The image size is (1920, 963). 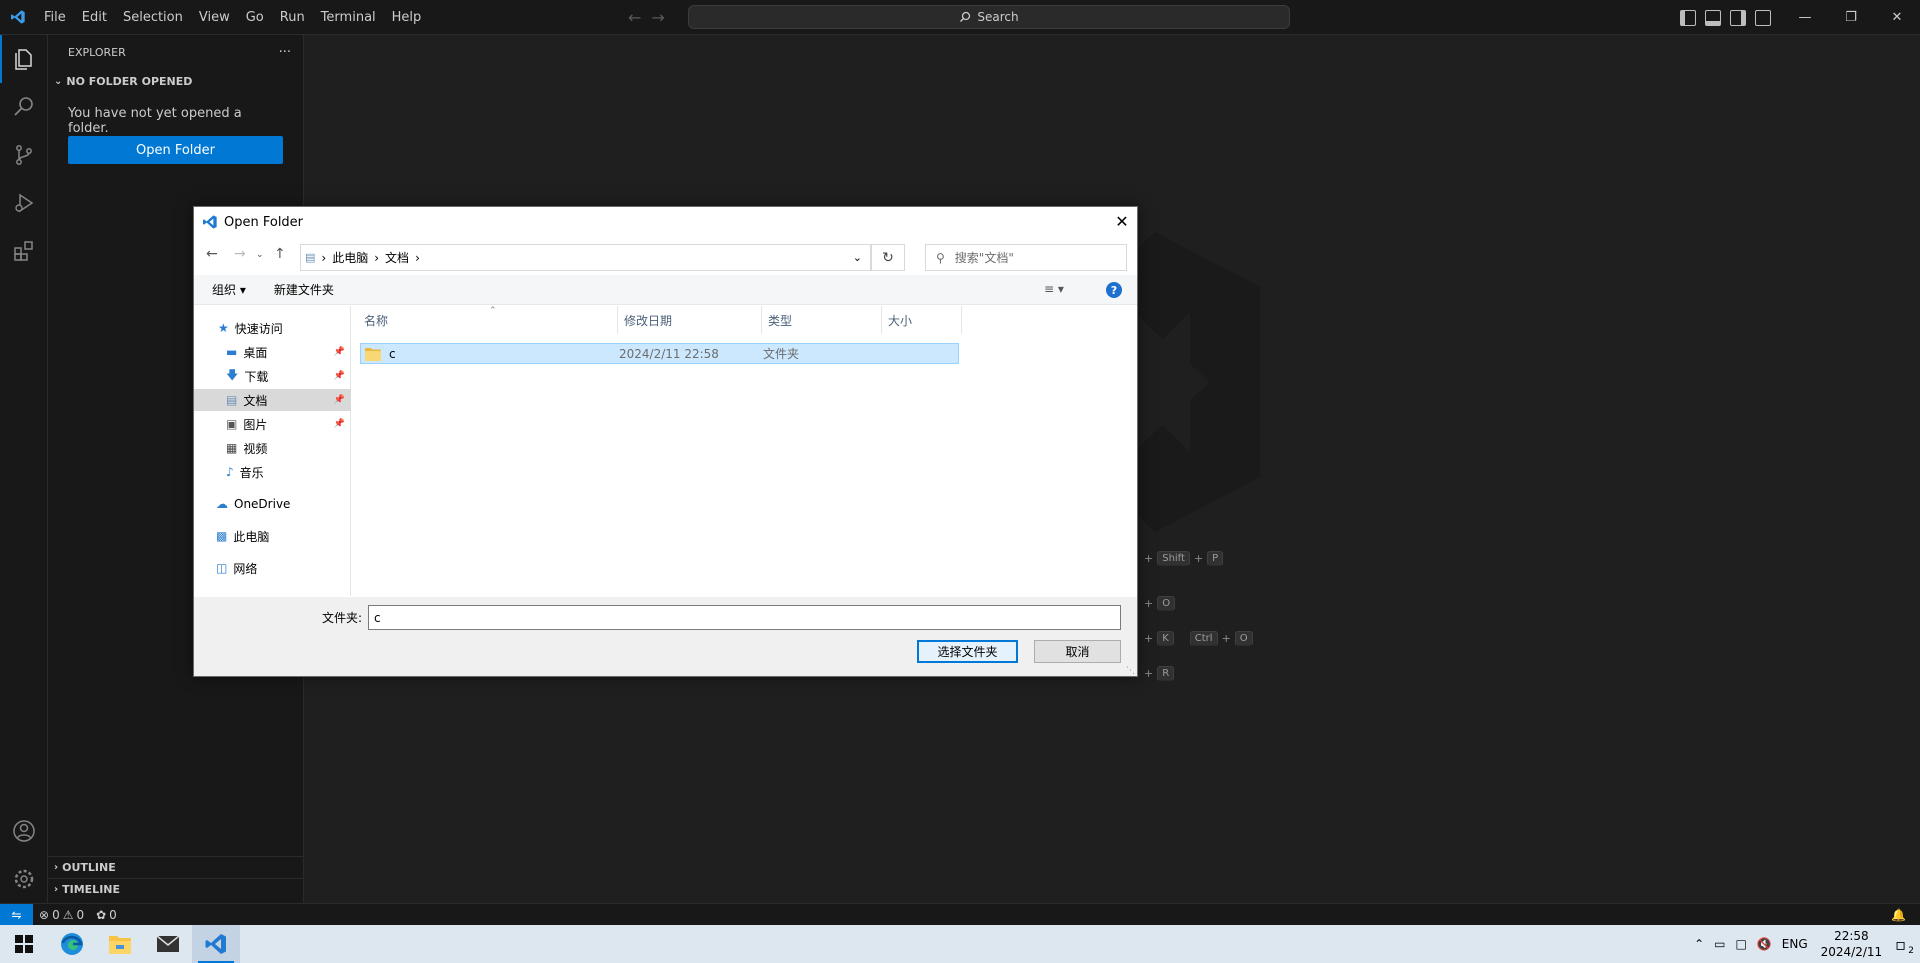 I want to click on toggle-secondary-sidebar-icon, so click(x=1738, y=17).